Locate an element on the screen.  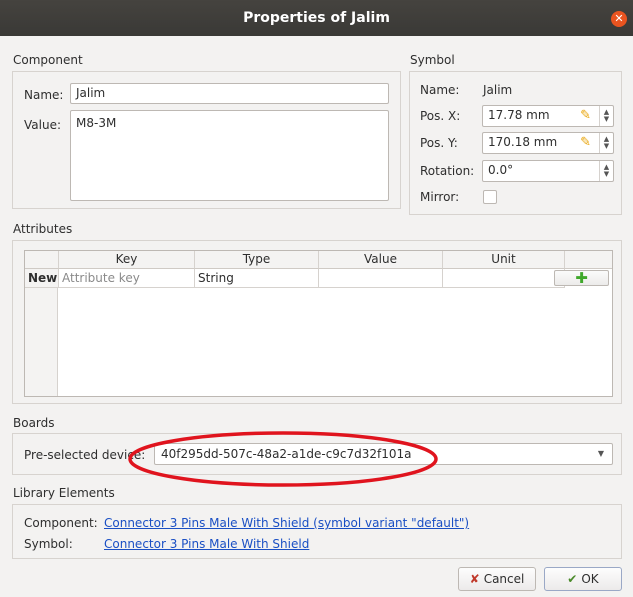
ok-button-label: OK is located at coordinates (590, 579).